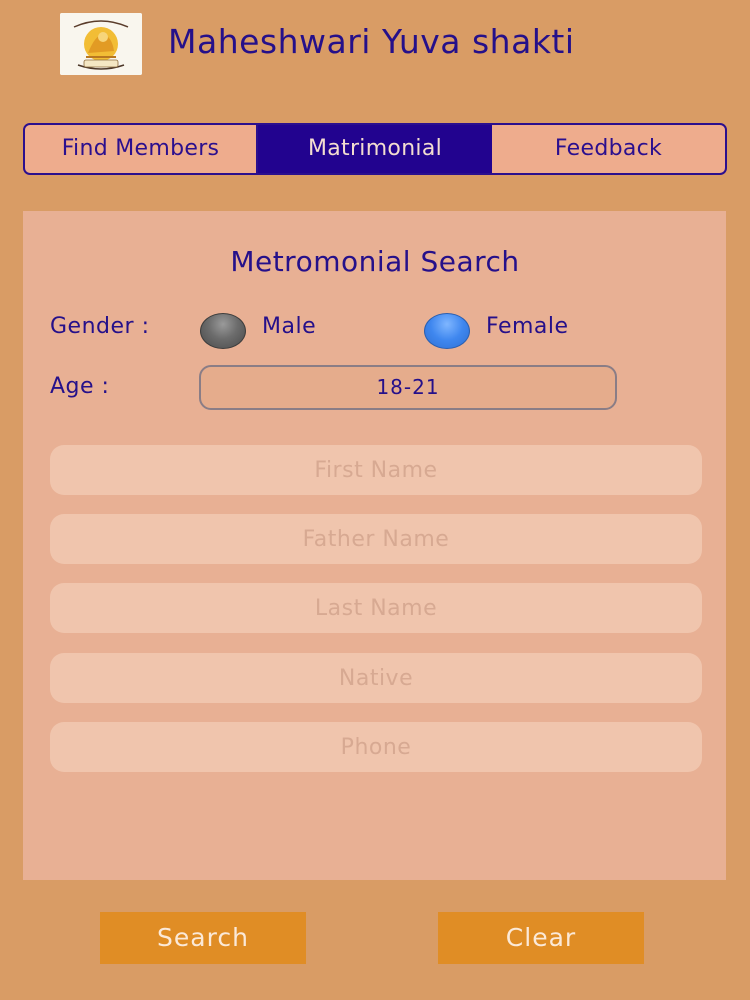 The image size is (750, 1000). I want to click on panel-title: Metromonial Search, so click(375, 261).